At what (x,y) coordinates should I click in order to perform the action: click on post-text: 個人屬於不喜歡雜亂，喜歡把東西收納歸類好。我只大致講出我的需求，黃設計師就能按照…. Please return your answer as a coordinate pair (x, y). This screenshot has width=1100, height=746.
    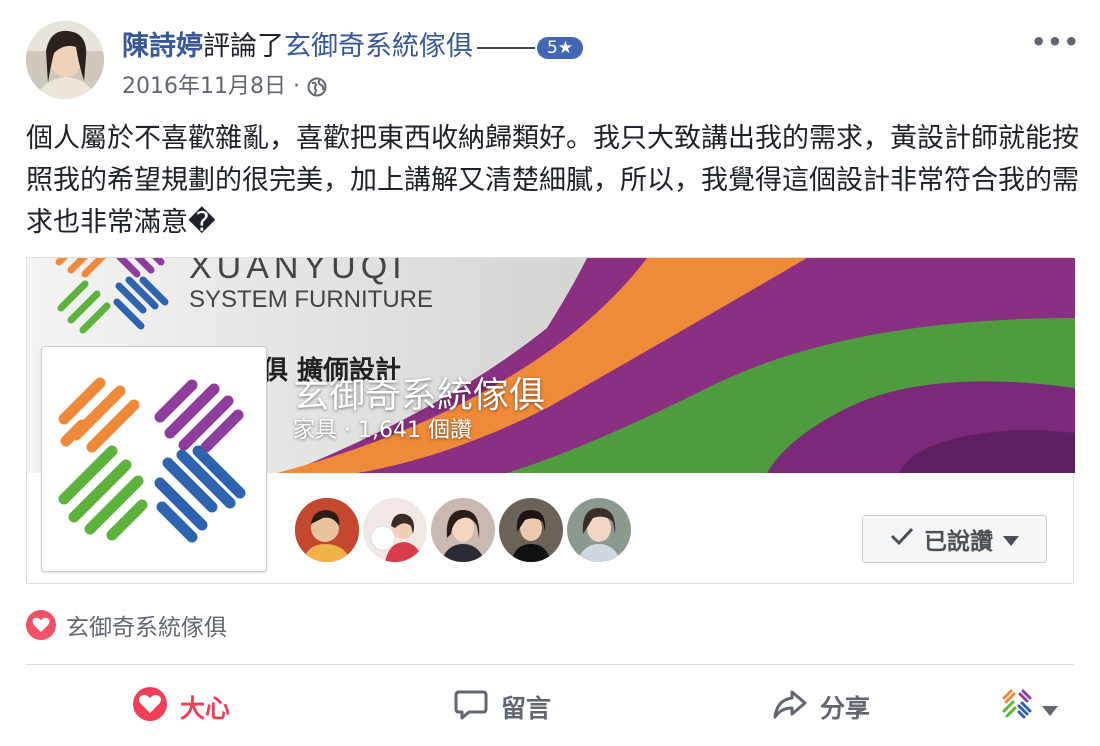
    Looking at the image, I should click on (552, 180).